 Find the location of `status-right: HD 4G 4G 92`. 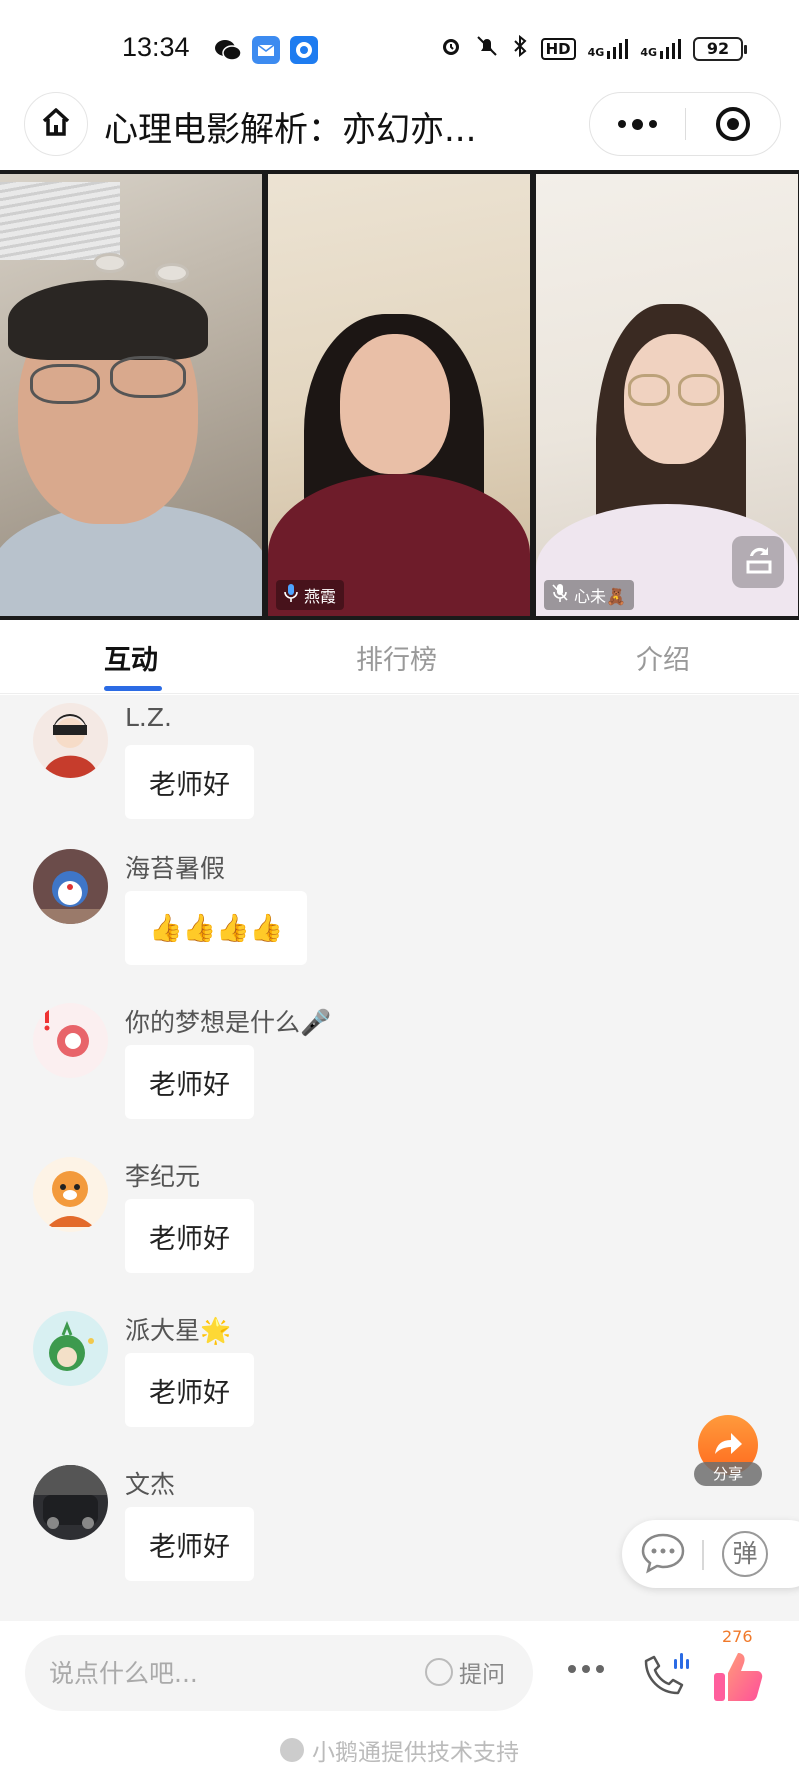

status-right: HD 4G 4G 92 is located at coordinates (593, 49).